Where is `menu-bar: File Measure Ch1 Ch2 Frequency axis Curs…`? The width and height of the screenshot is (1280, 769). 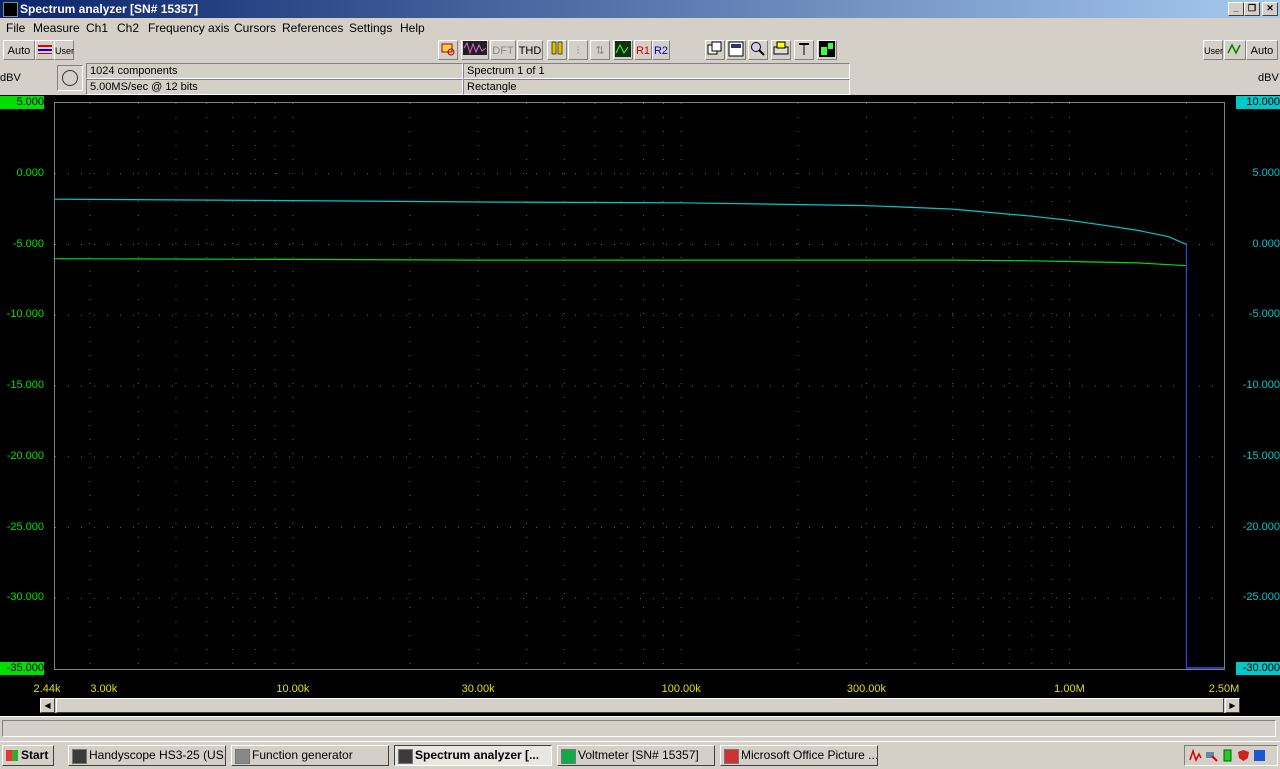
menu-bar: File Measure Ch1 Ch2 Frequency axis Curs… is located at coordinates (640, 28).